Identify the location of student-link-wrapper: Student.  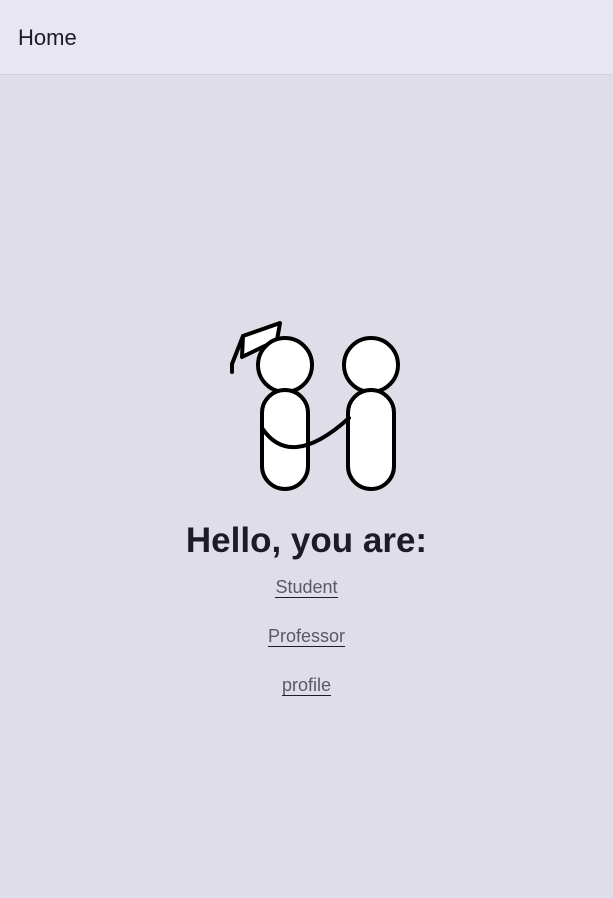
(307, 597).